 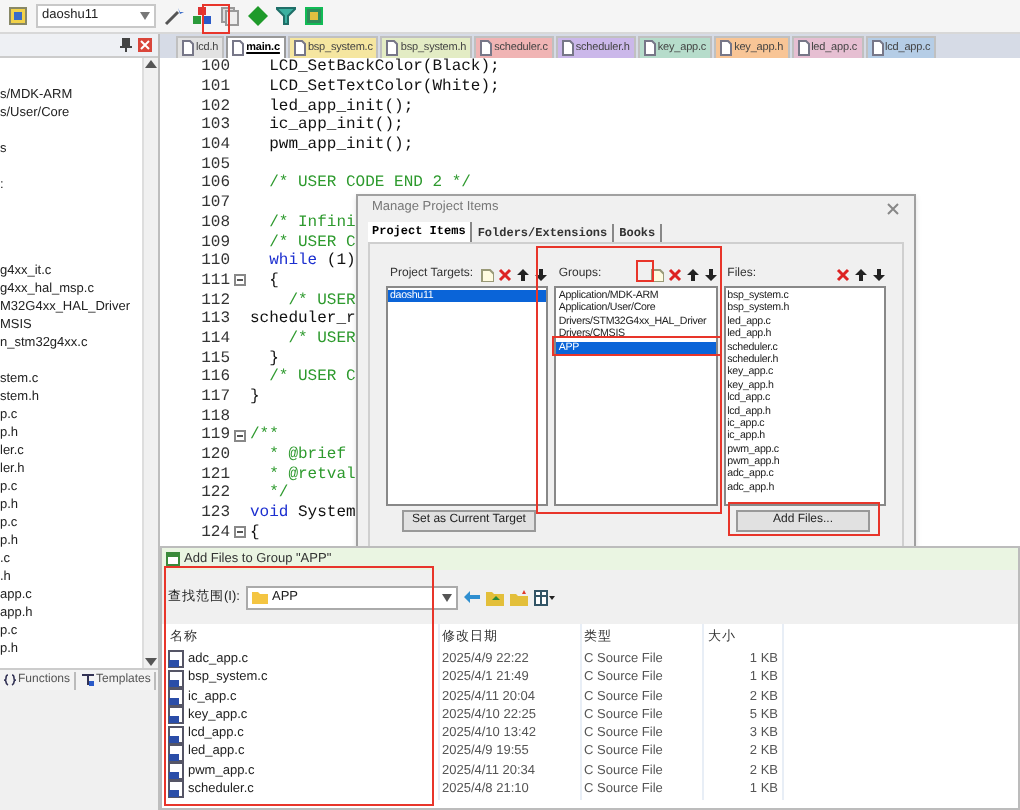 What do you see at coordinates (383, 87) in the screenshot?
I see `code-line: LCD_SetTextColor(White);` at bounding box center [383, 87].